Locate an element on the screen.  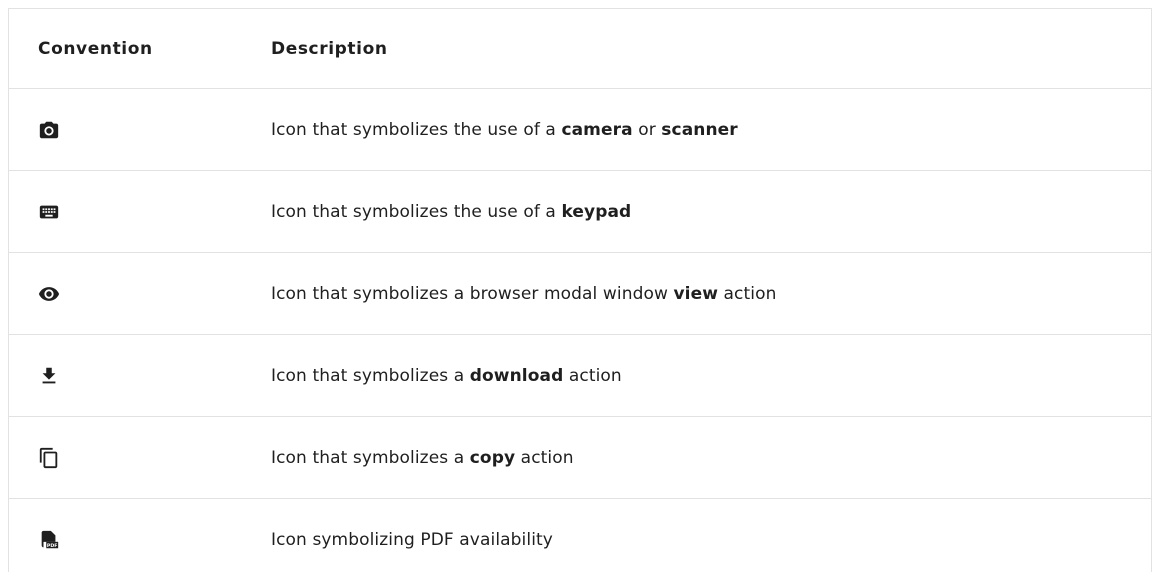
header-description: Description is located at coordinates (329, 48).